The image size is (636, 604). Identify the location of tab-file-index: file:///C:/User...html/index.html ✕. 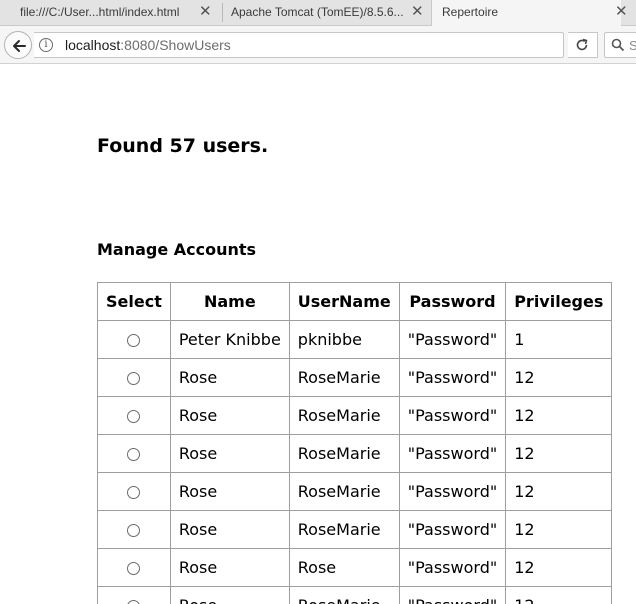
(111, 13).